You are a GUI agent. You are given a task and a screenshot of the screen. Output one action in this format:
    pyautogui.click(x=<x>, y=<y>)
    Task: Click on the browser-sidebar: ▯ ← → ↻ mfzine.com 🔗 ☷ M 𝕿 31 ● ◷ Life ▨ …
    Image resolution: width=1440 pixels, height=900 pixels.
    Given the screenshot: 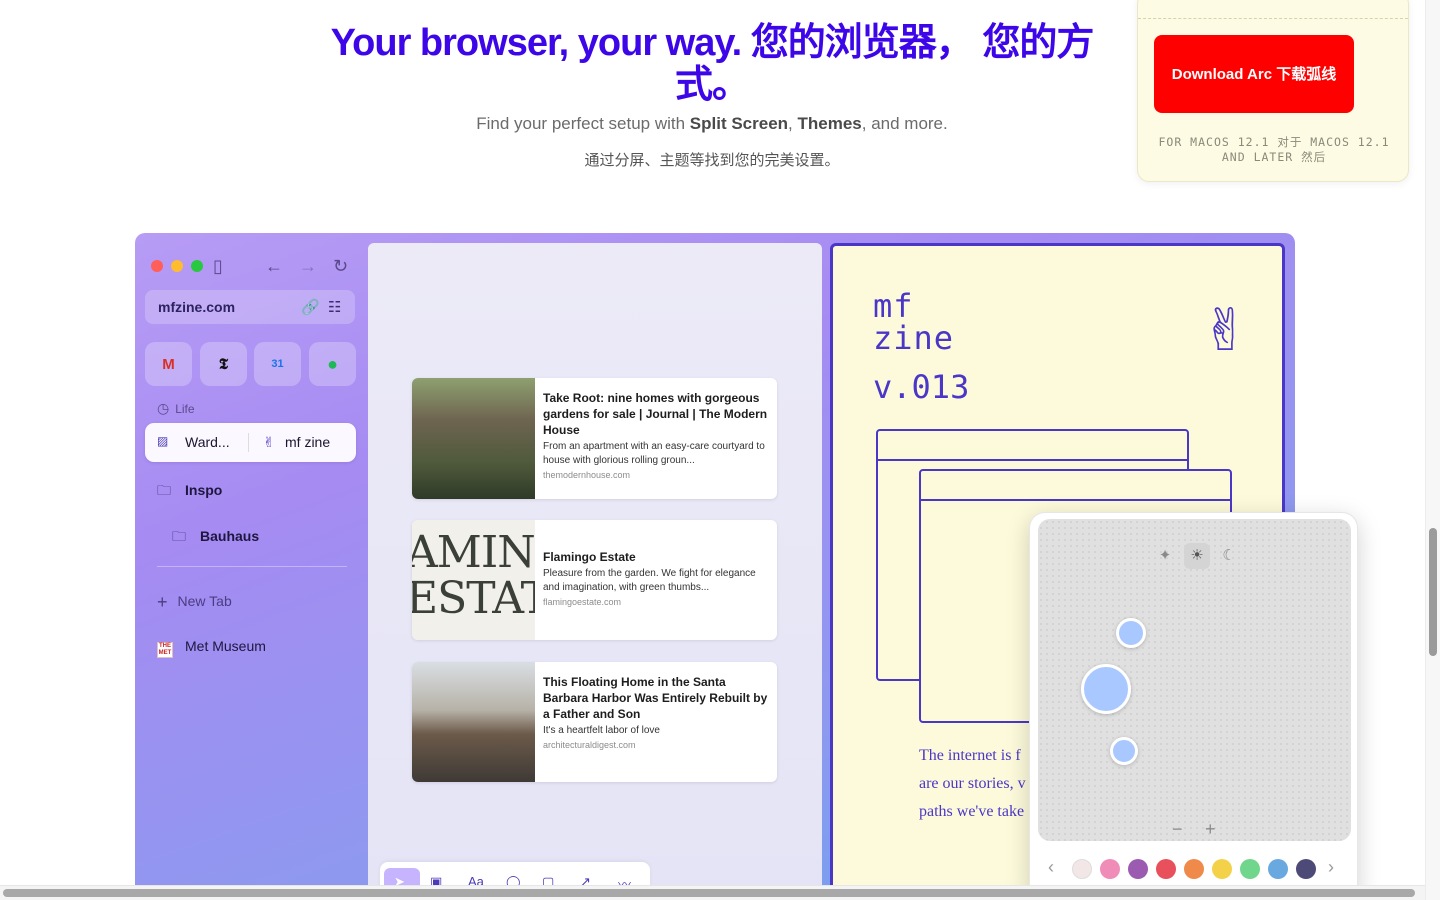 What is the action you would take?
    pyautogui.click(x=251, y=566)
    